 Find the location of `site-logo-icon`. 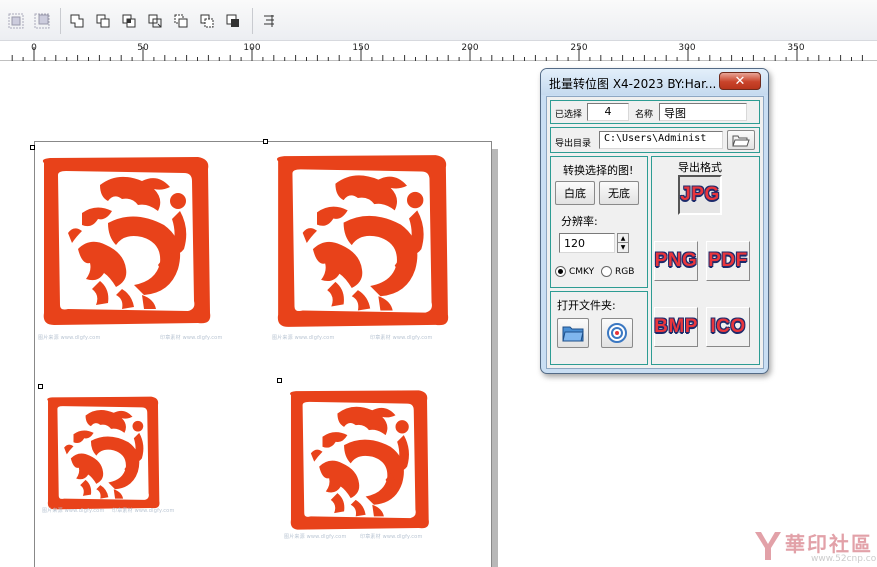

site-logo-icon is located at coordinates (768, 546).